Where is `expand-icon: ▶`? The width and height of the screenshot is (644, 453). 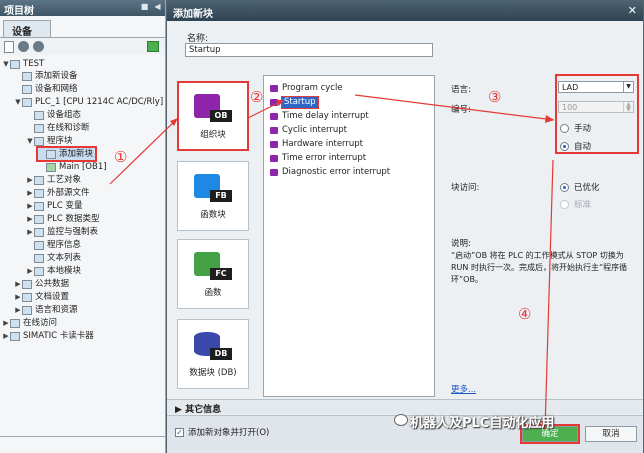 expand-icon: ▶ is located at coordinates (180, 410).